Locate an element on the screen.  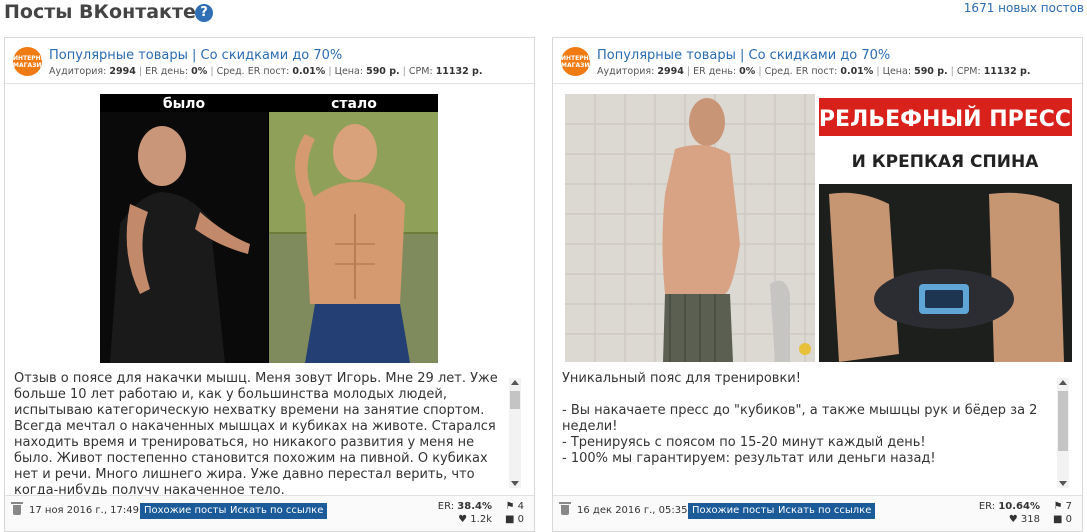
reposts-count: ⚑ 7 is located at coordinates (1062, 506).